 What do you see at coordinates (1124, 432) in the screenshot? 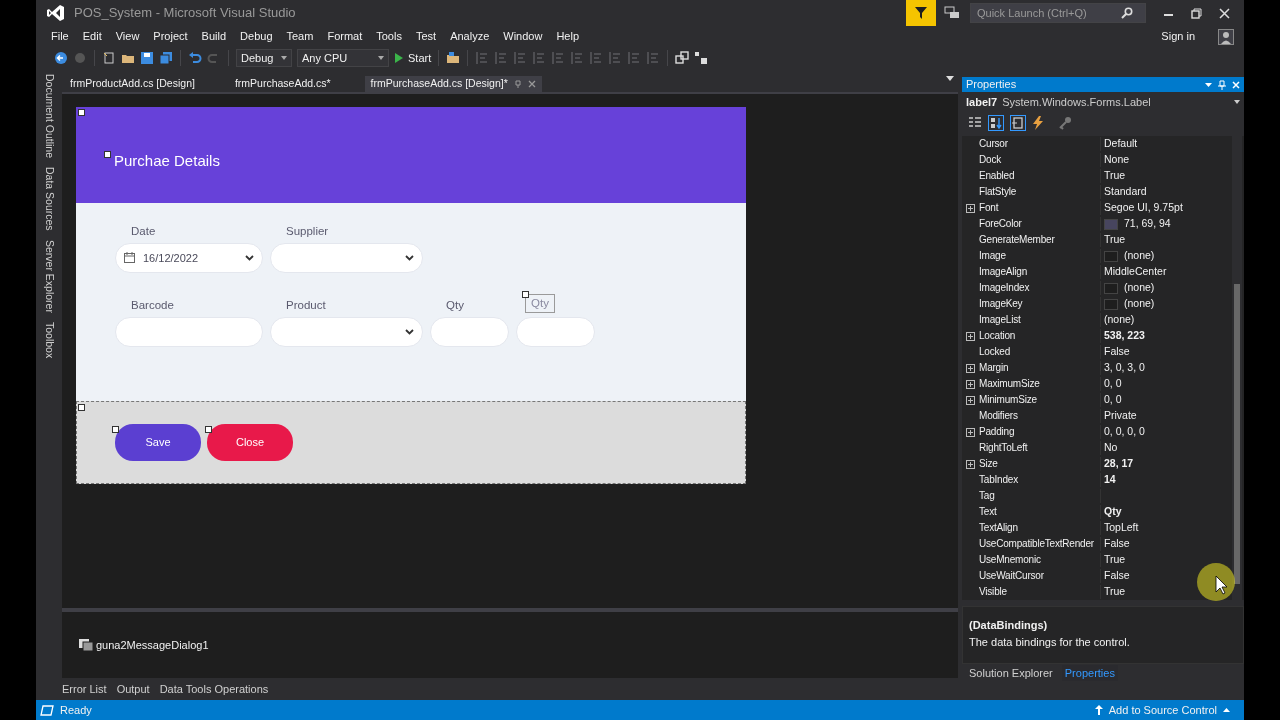
I see `property-value: 0, 0, 0, 0` at bounding box center [1124, 432].